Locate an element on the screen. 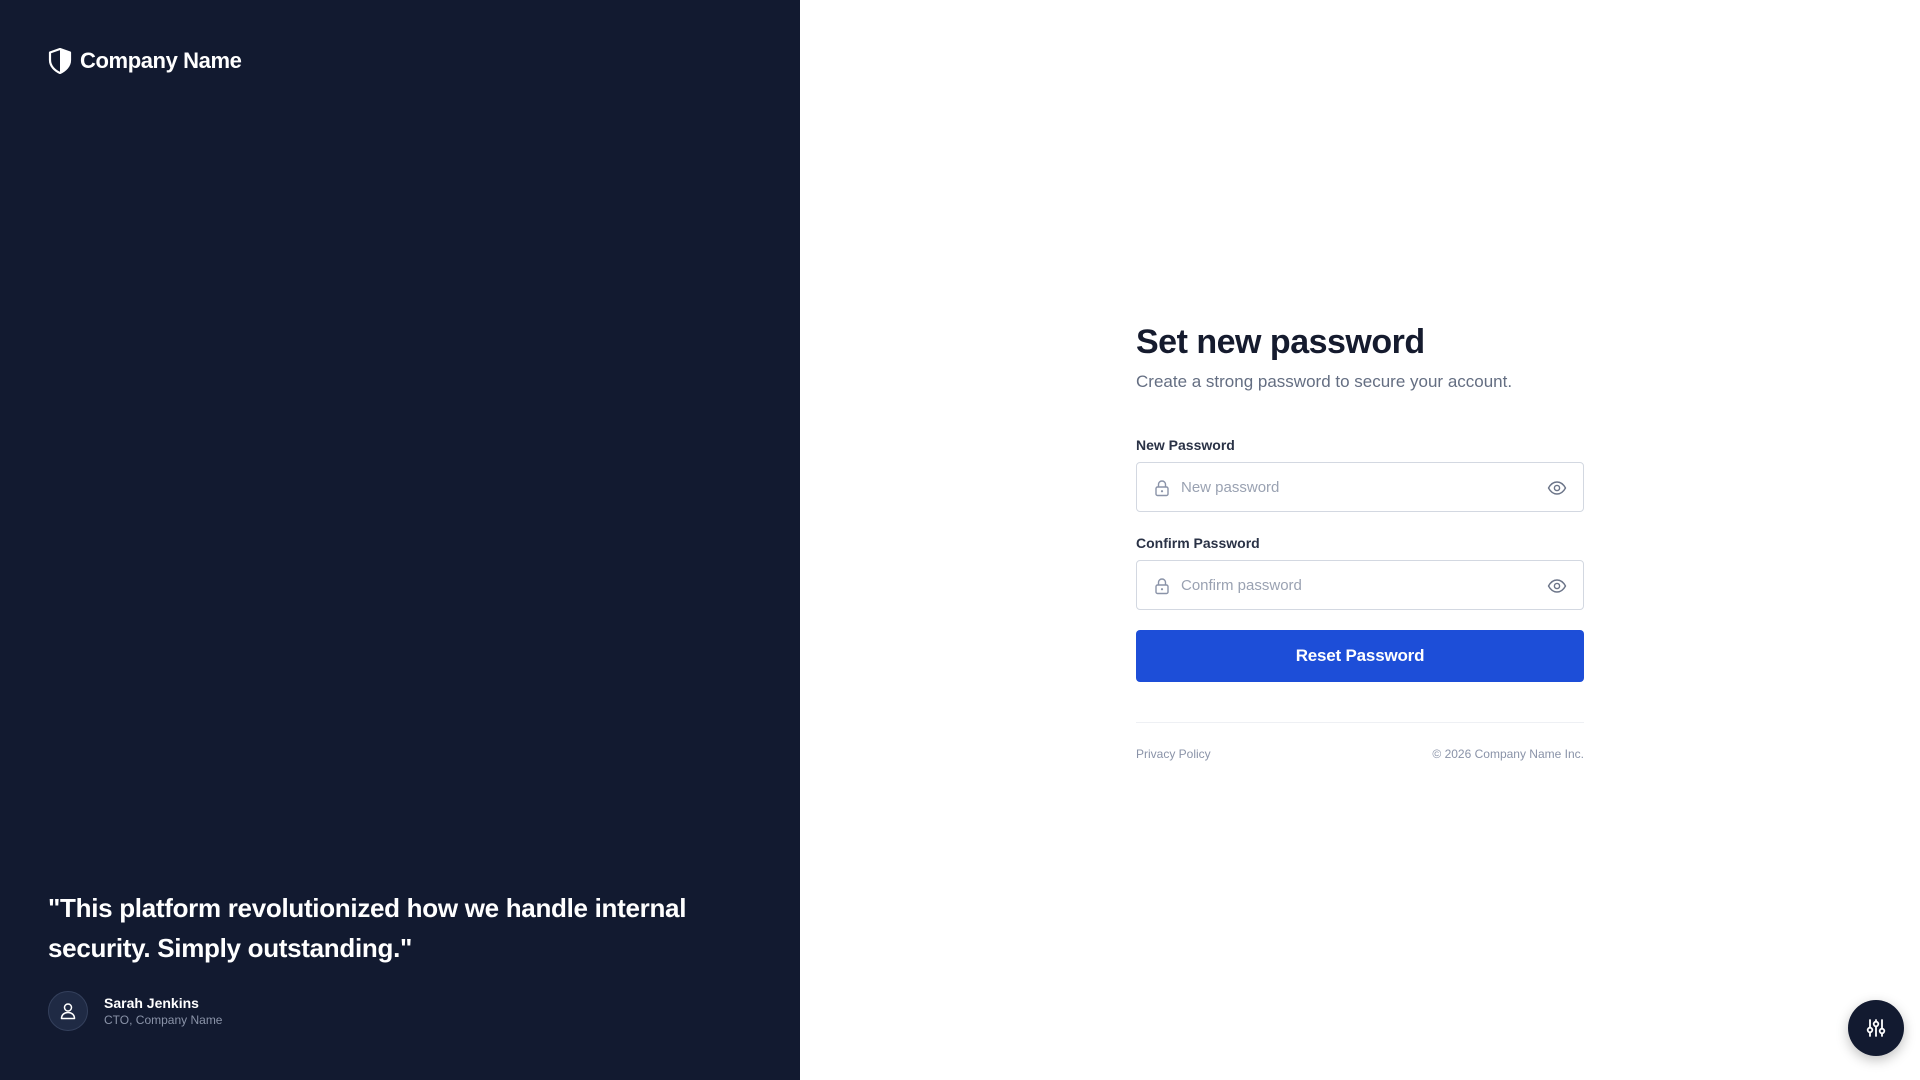 This screenshot has width=1920, height=1080. new-password-box is located at coordinates (1360, 487).